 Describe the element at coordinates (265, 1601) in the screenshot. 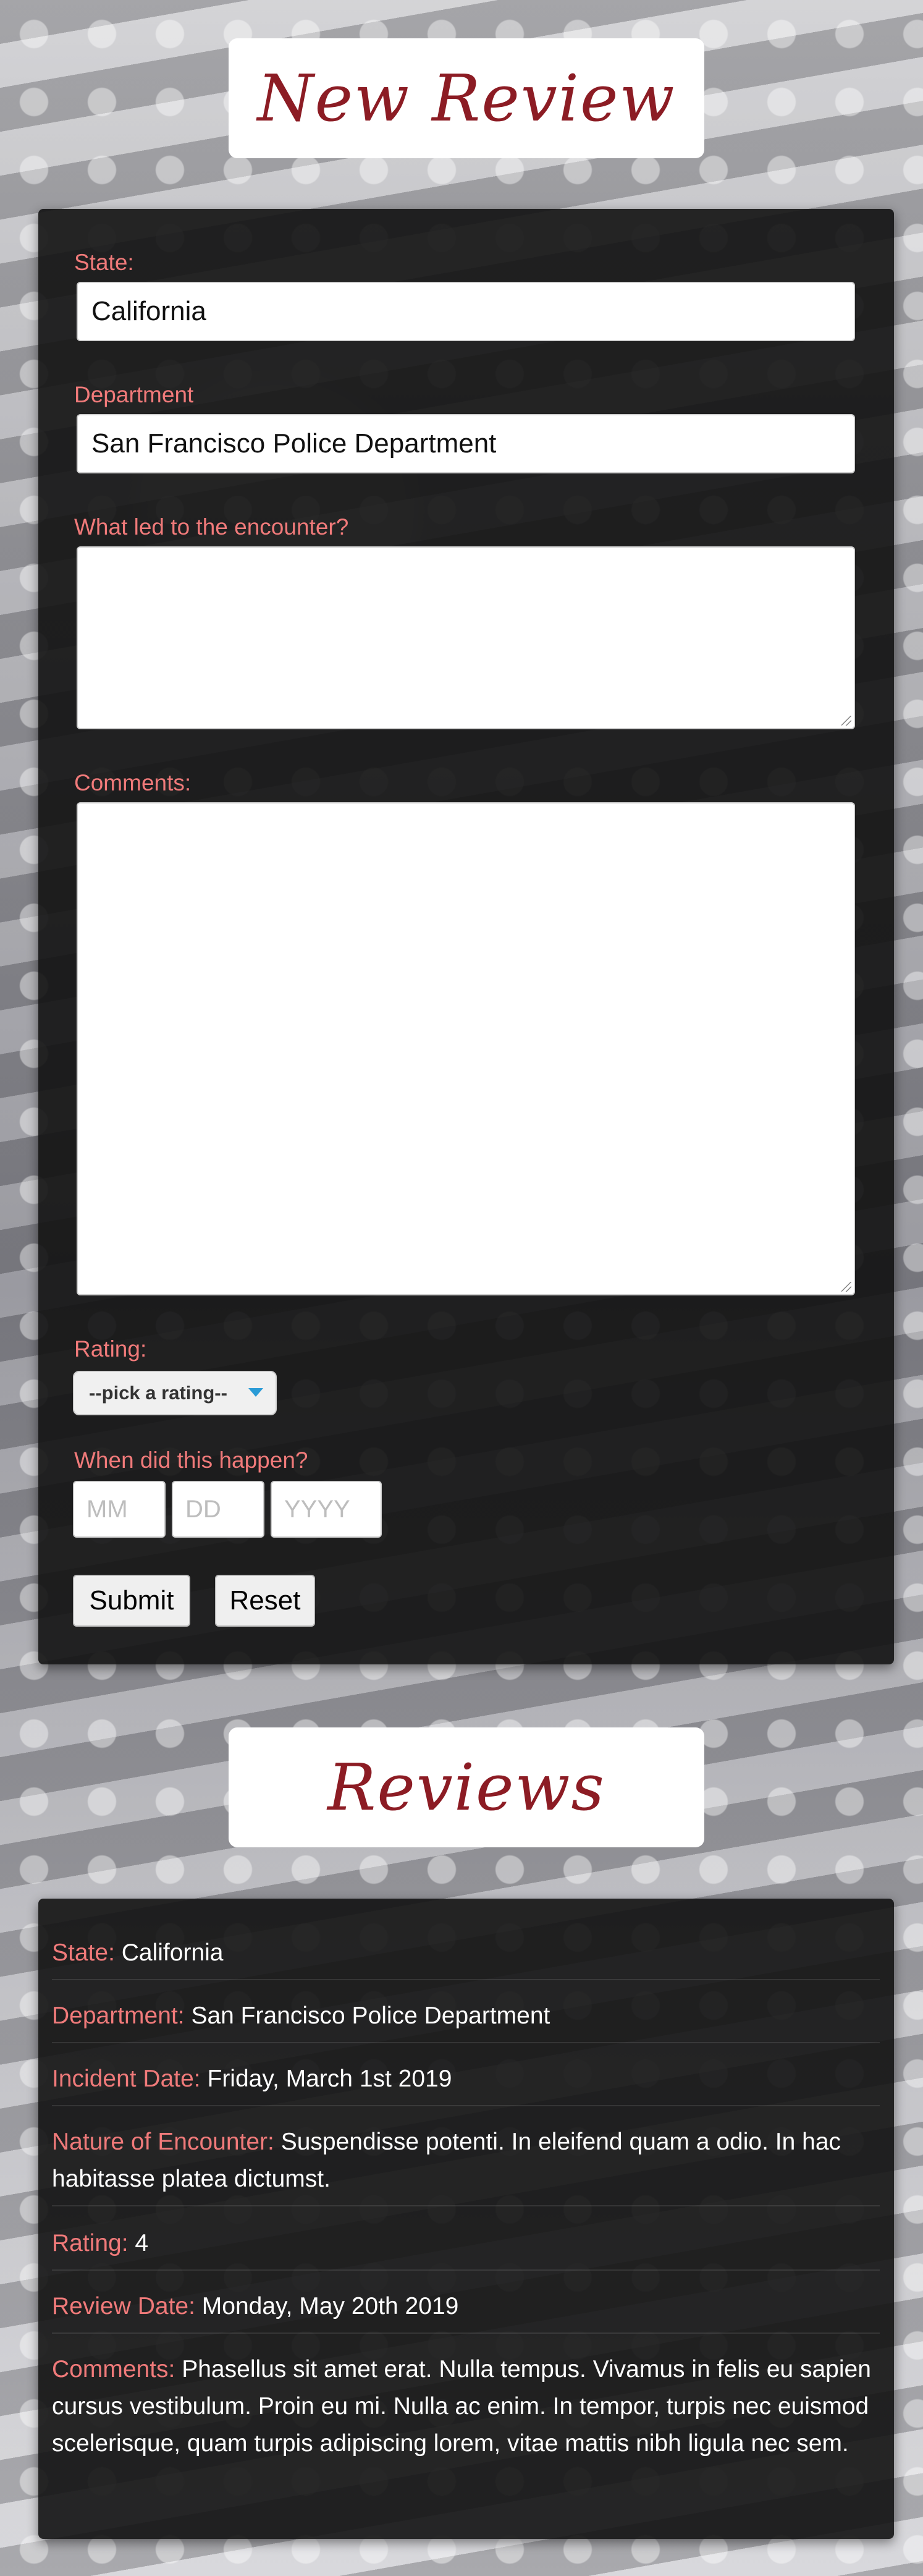

I see `reset-button: Reset` at that location.